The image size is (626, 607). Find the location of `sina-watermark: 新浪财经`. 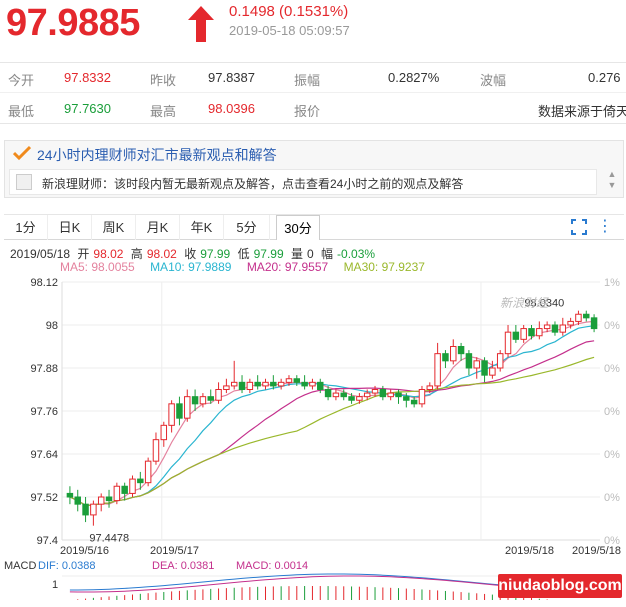

sina-watermark: 新浪财经 is located at coordinates (524, 302).